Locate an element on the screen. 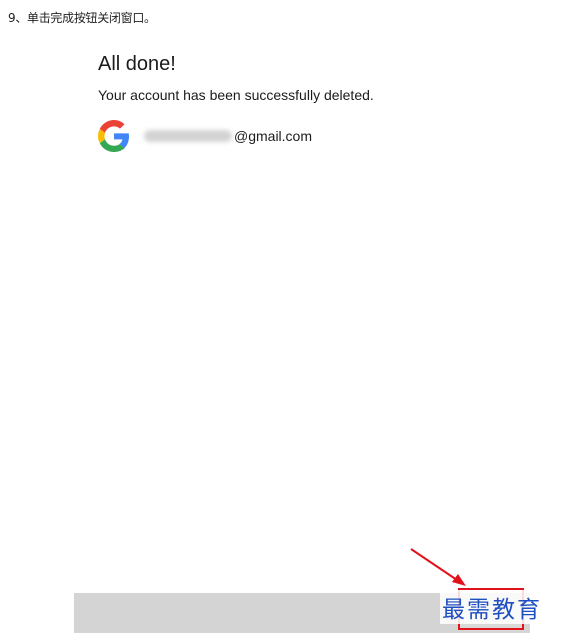 The height and width of the screenshot is (637, 566). watermark: 最需教育 is located at coordinates (492, 607).